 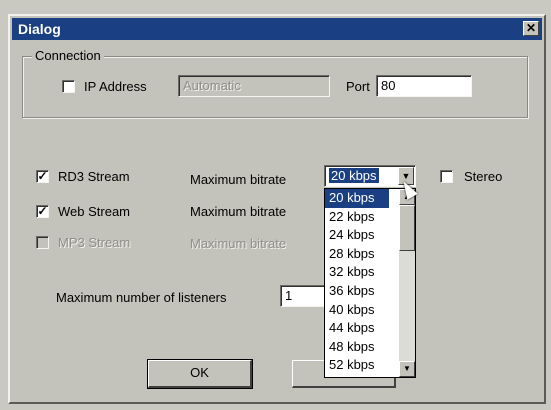 What do you see at coordinates (446, 176) in the screenshot?
I see `stereo-checkbox` at bounding box center [446, 176].